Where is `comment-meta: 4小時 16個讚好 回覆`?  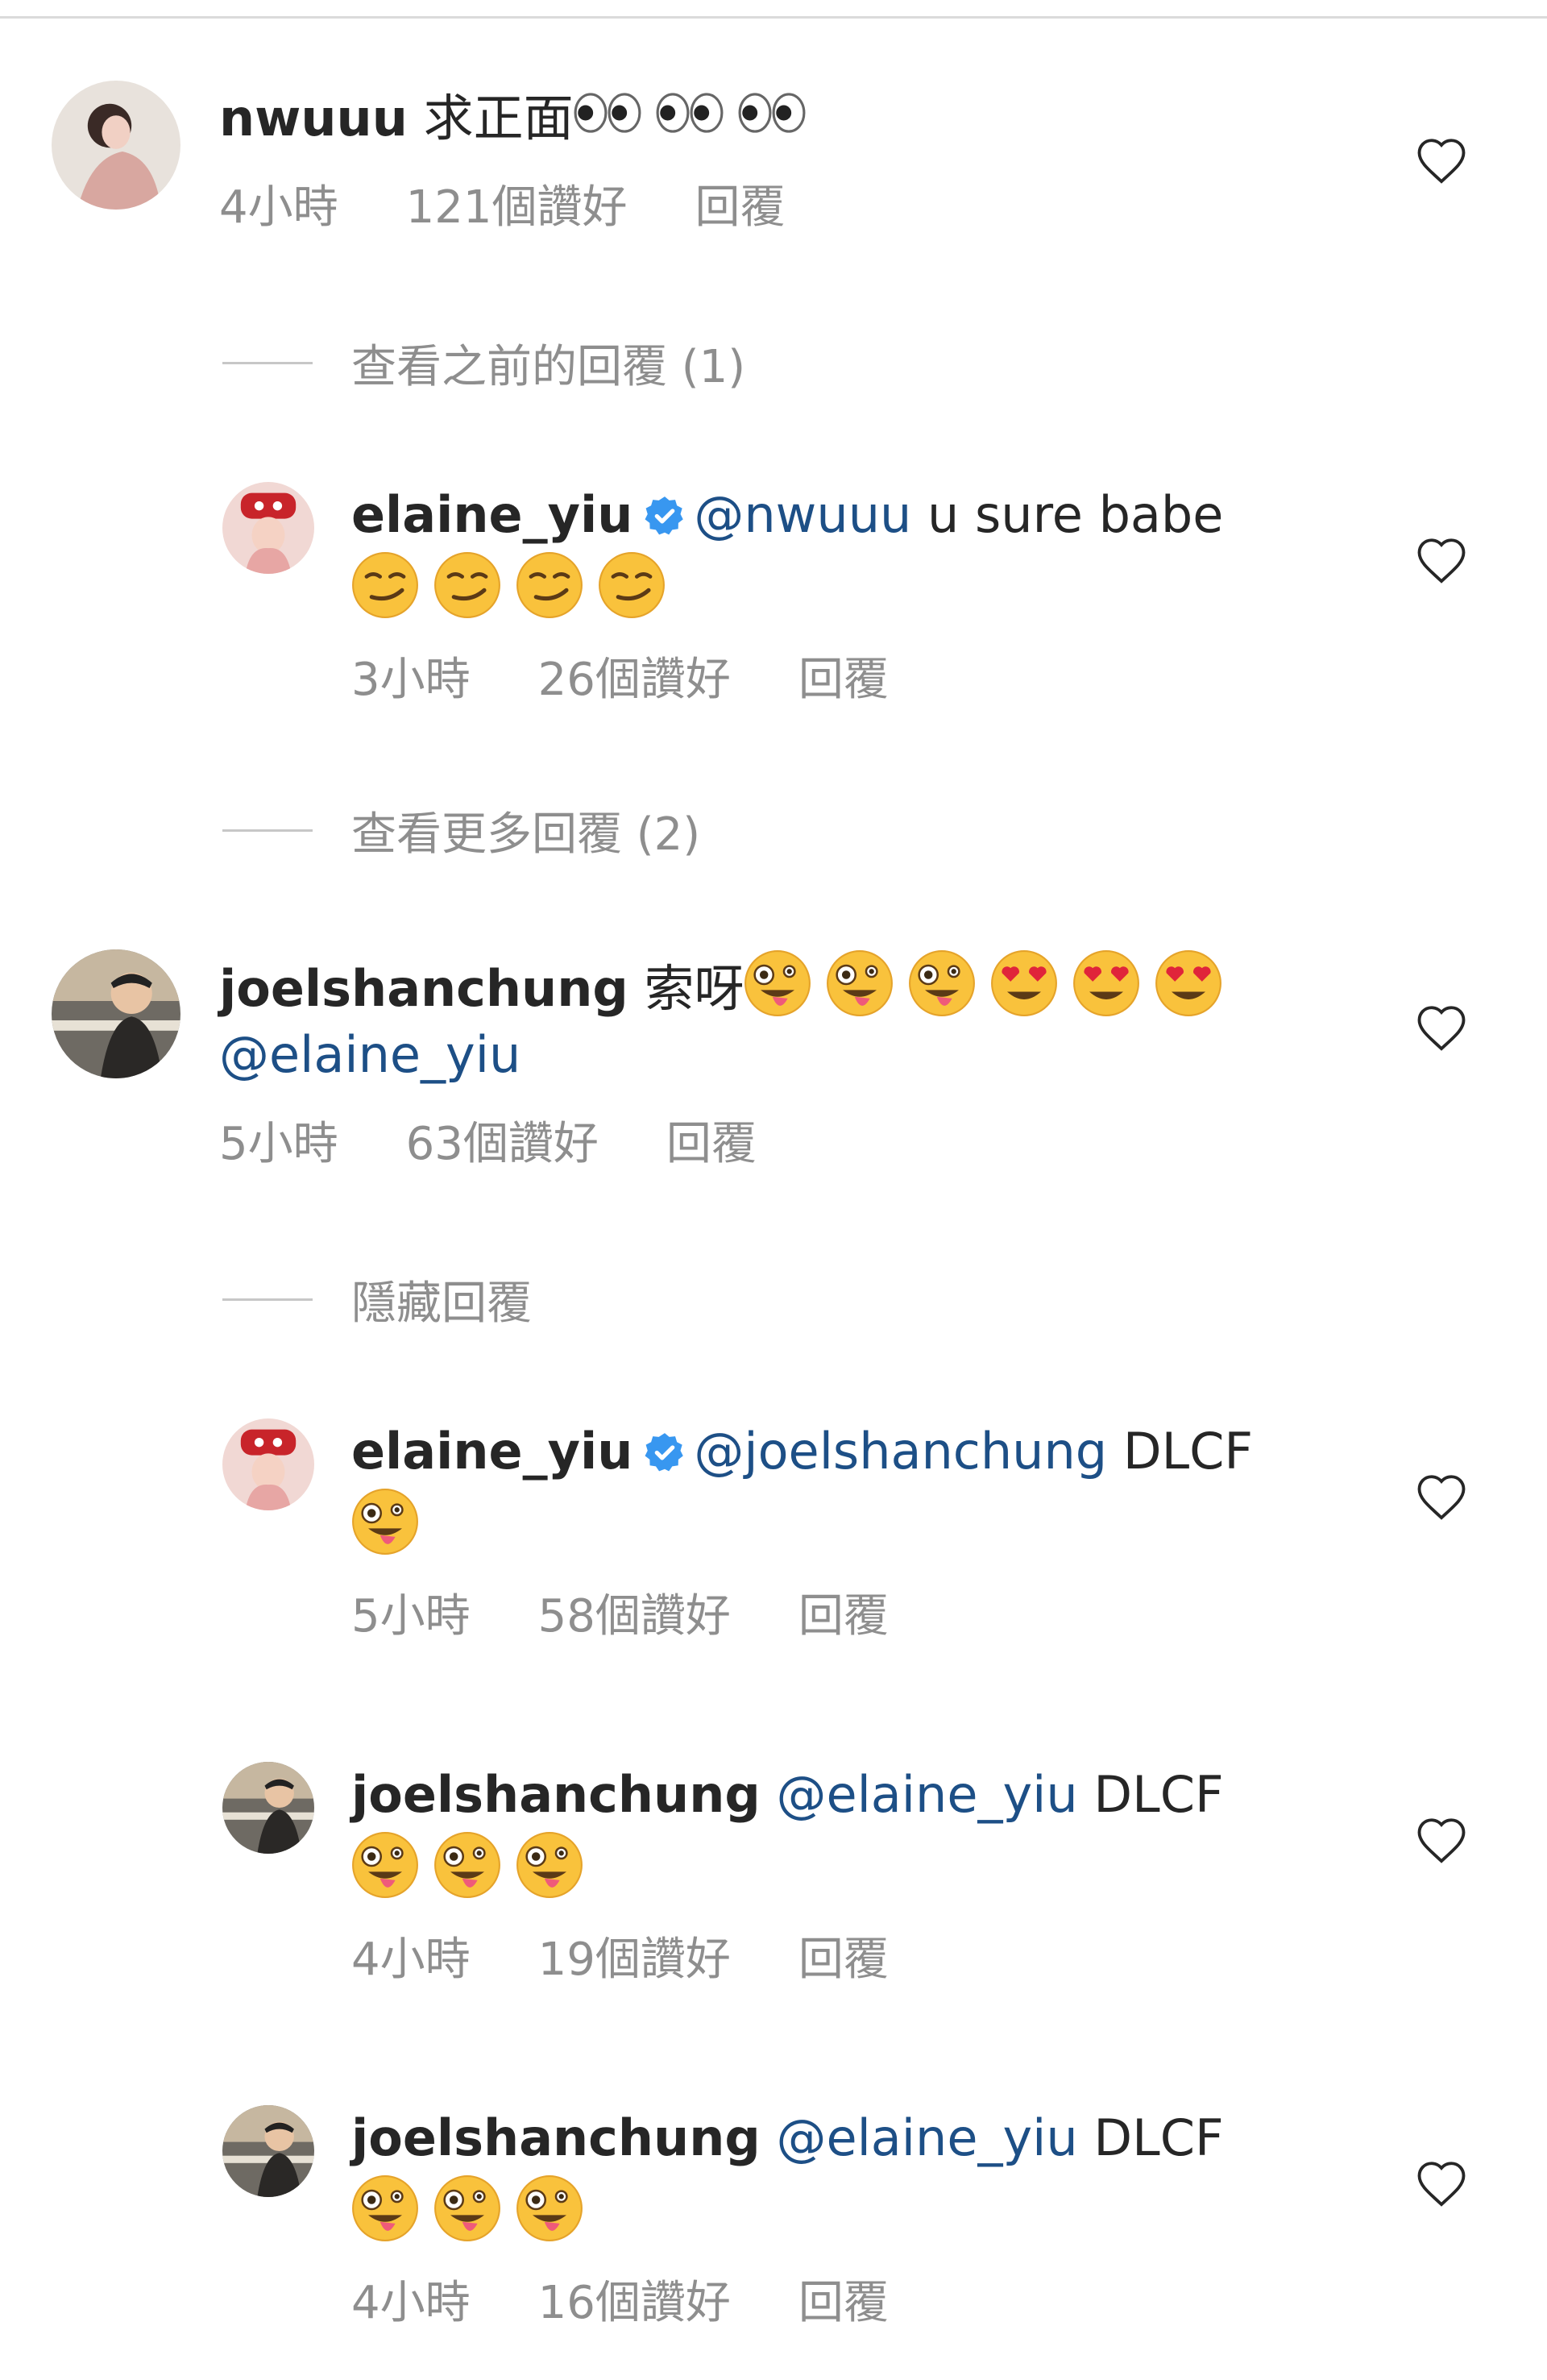 comment-meta: 4小時 16個讚好 回覆 is located at coordinates (884, 2299).